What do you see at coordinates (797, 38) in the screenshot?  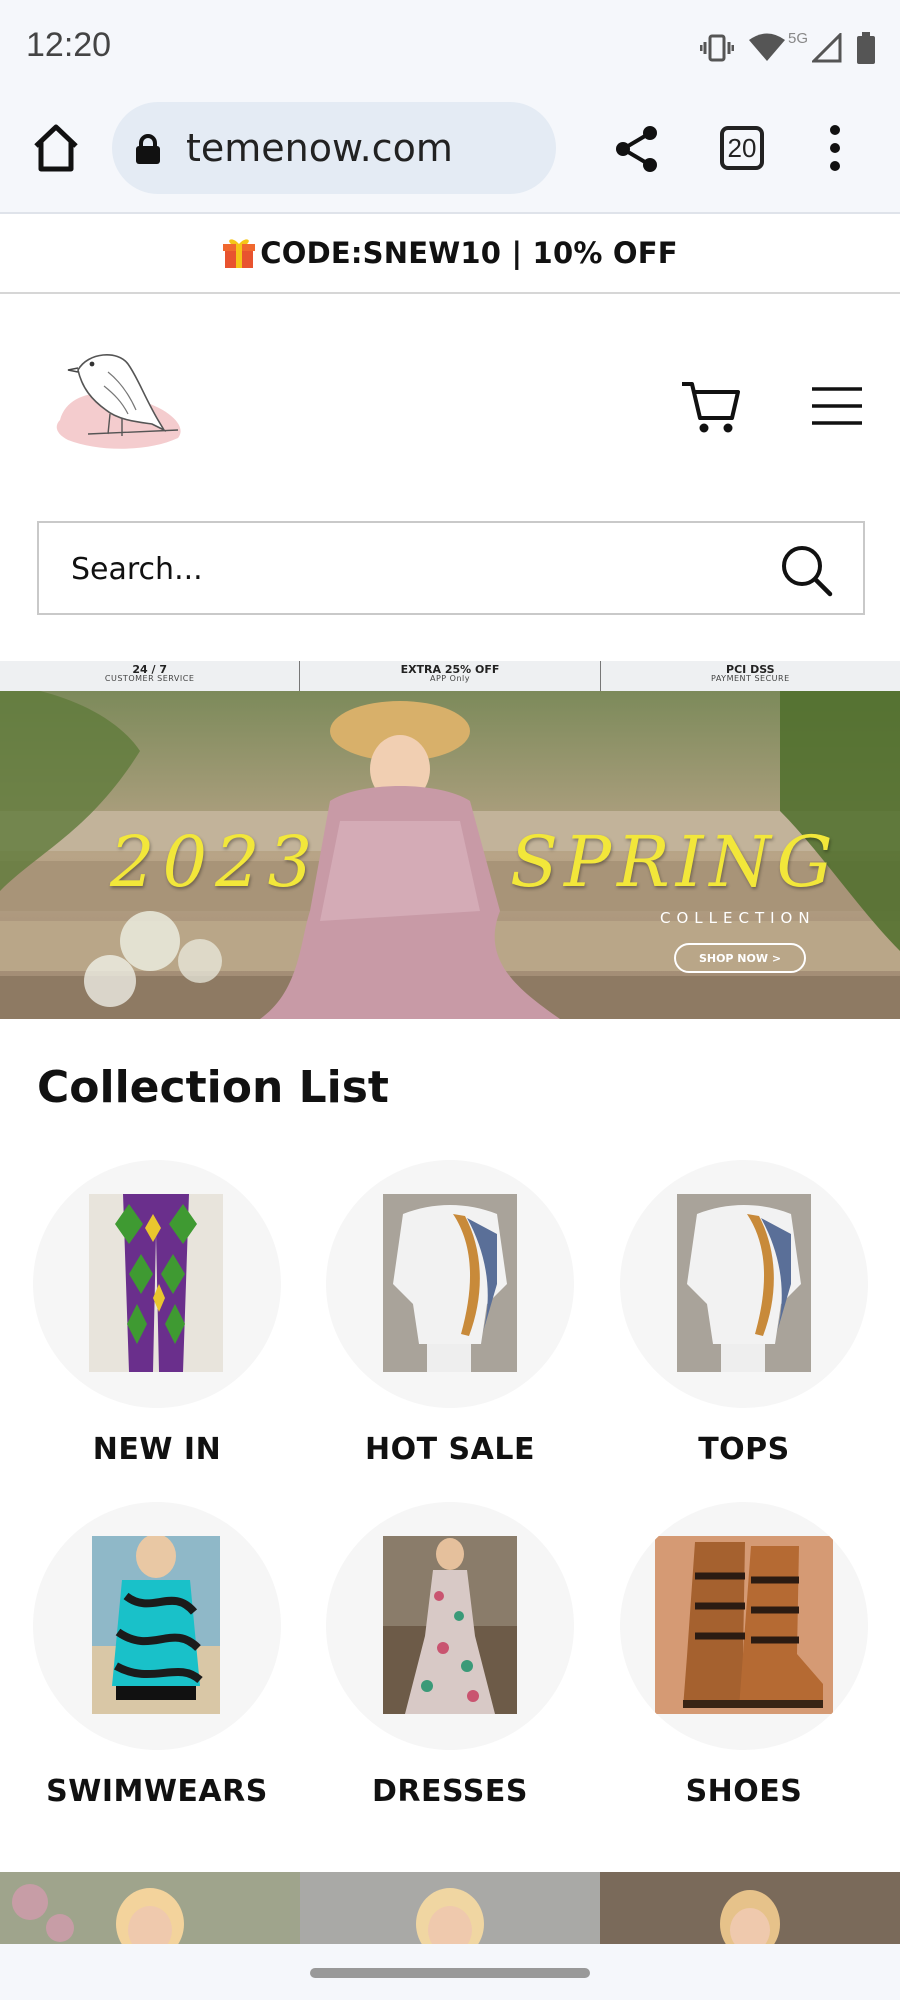 I see `network-label: 5G` at bounding box center [797, 38].